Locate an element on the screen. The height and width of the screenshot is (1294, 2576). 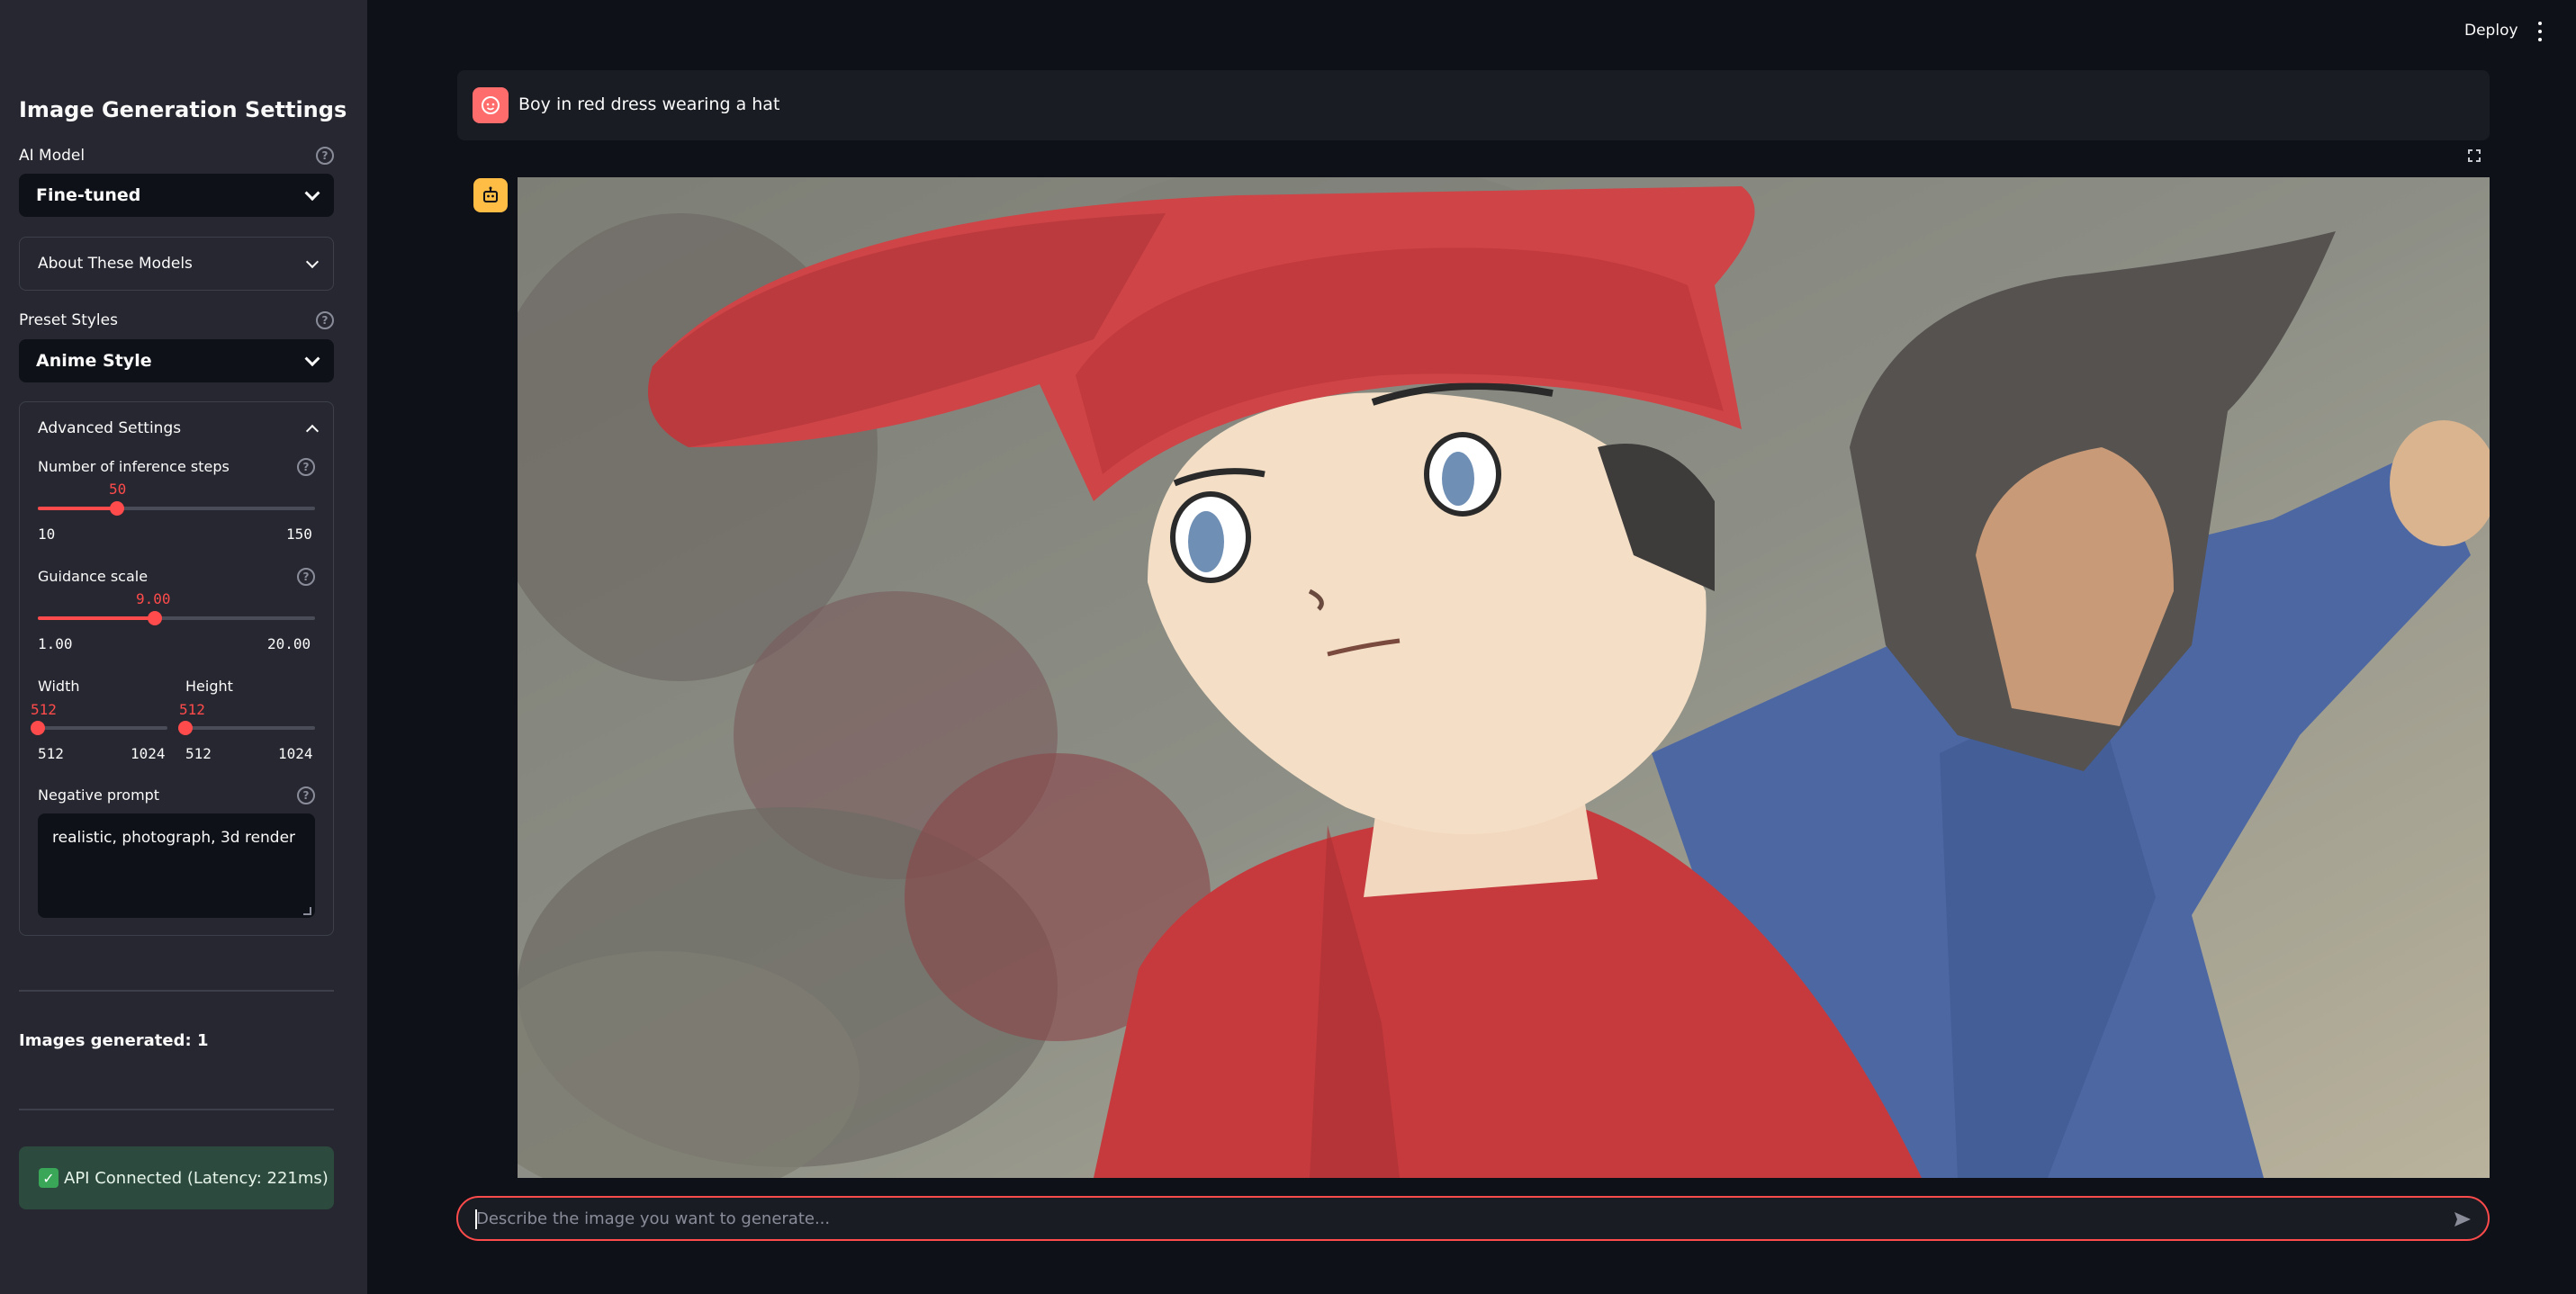
width-max: 1024 is located at coordinates (148, 753).